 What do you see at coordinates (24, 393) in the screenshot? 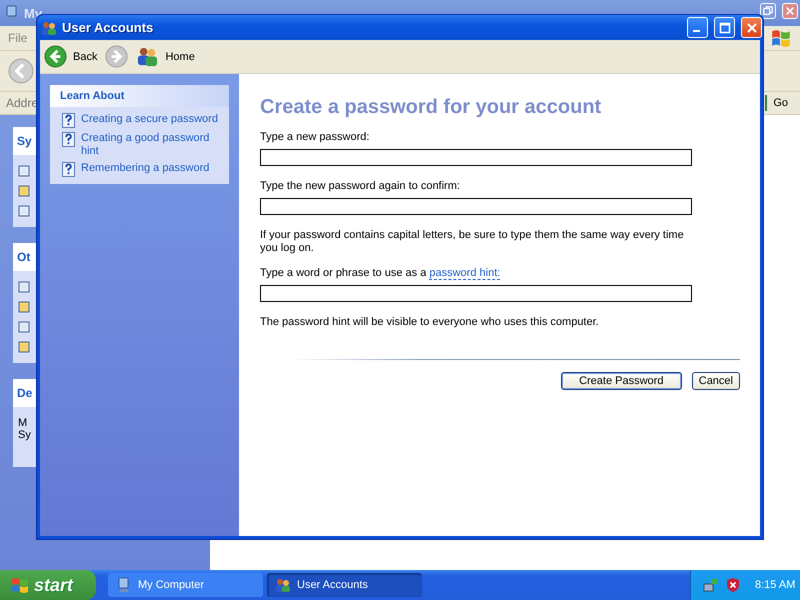
I see `panel-title: De` at bounding box center [24, 393].